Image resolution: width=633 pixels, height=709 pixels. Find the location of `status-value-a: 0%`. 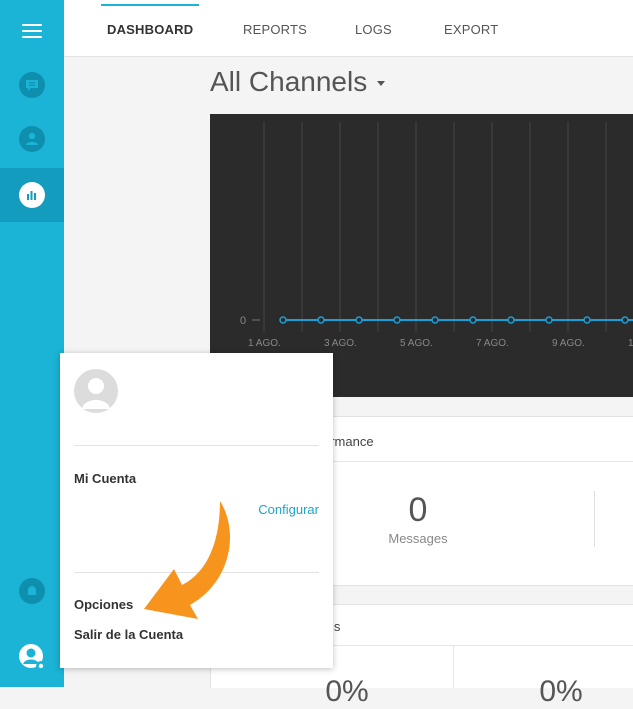

status-value-a: 0% is located at coordinates (347, 691).